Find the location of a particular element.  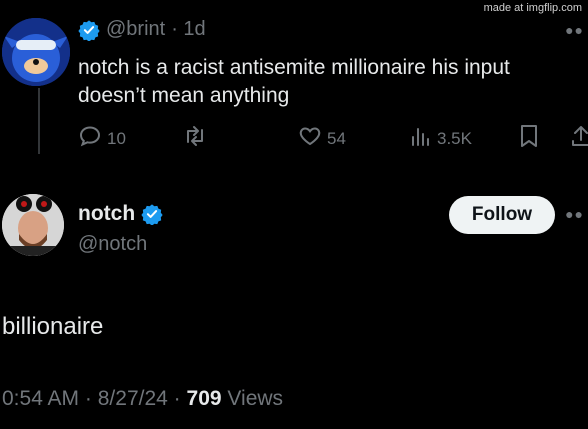

share-icon is located at coordinates (579, 138).